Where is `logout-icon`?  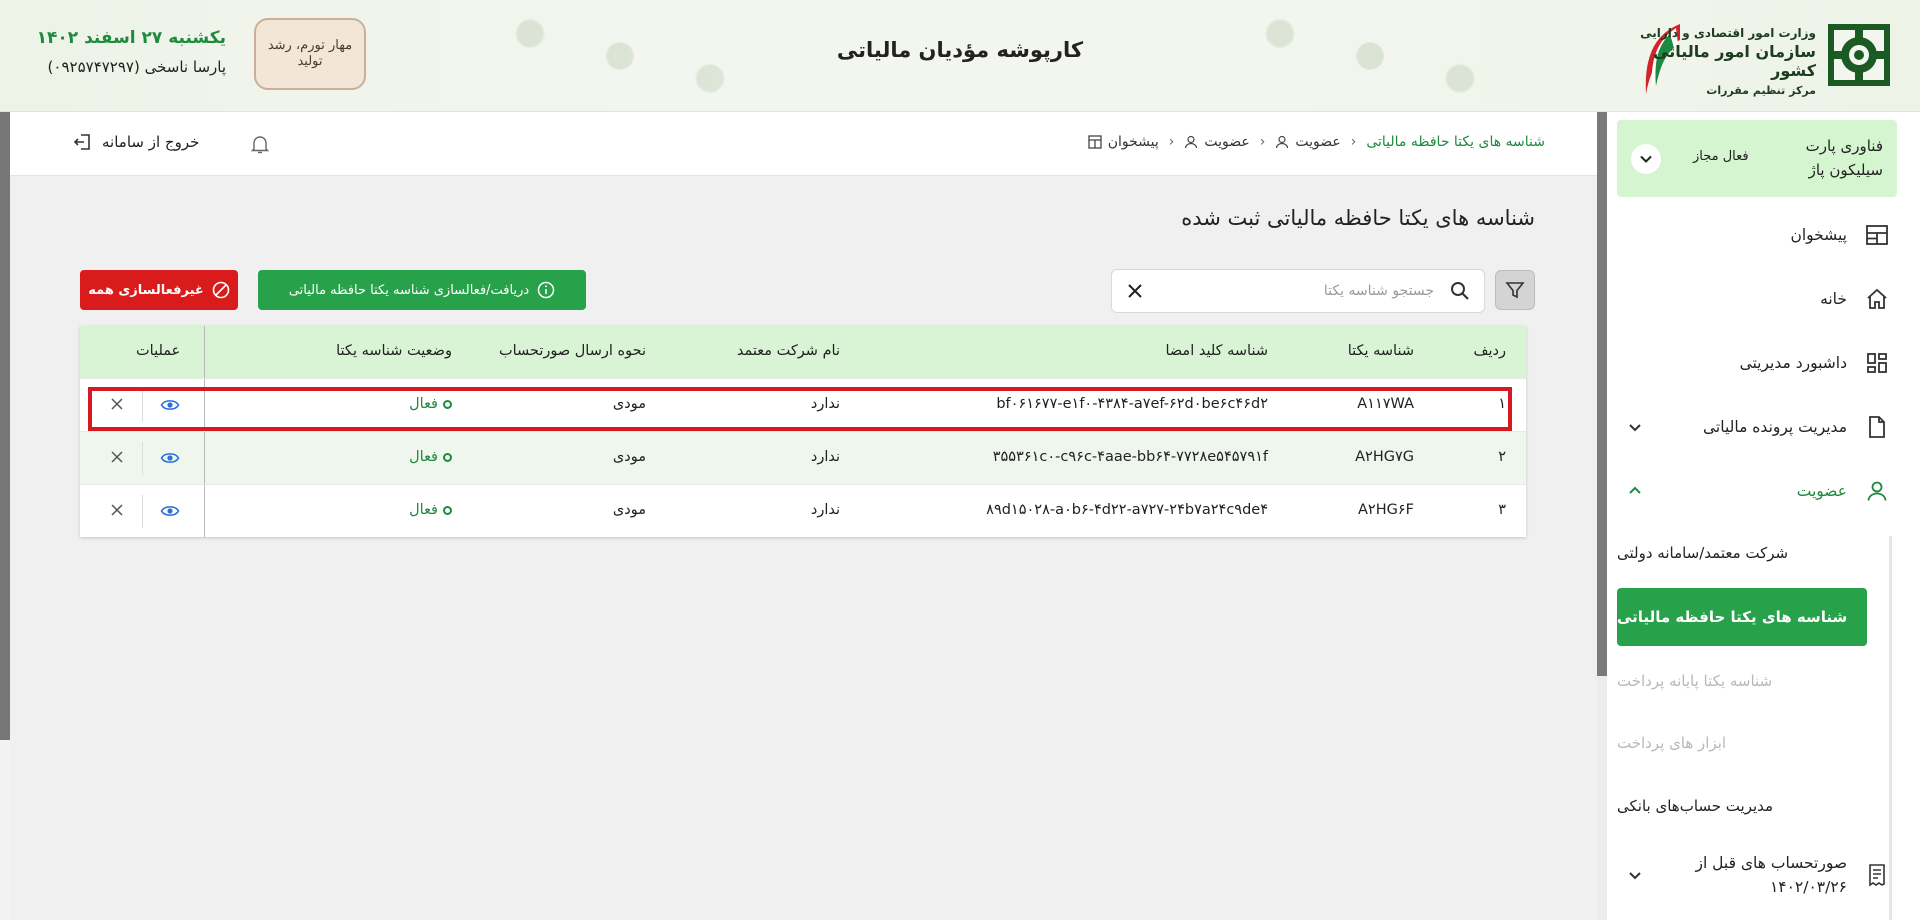 logout-icon is located at coordinates (81, 142).